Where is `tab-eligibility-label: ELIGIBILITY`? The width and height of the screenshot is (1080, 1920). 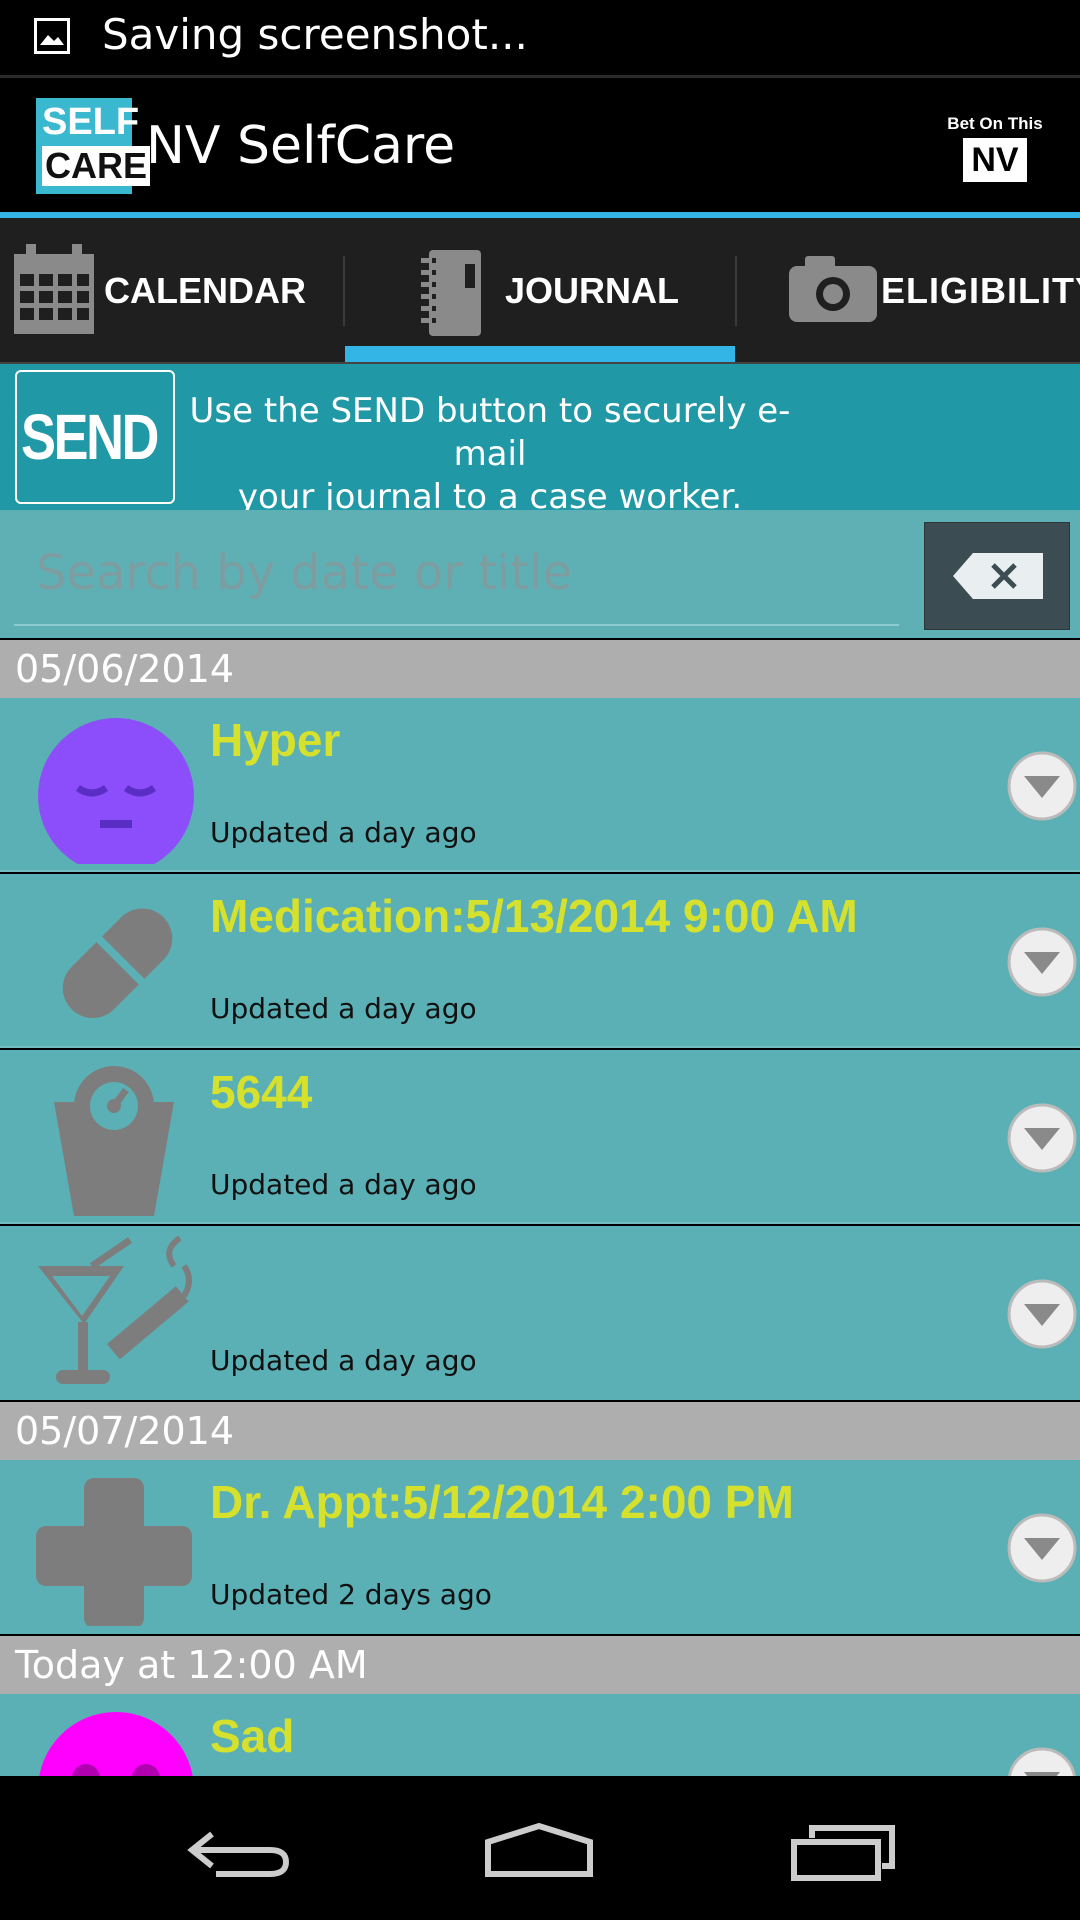 tab-eligibility-label: ELIGIBILITY is located at coordinates (980, 290).